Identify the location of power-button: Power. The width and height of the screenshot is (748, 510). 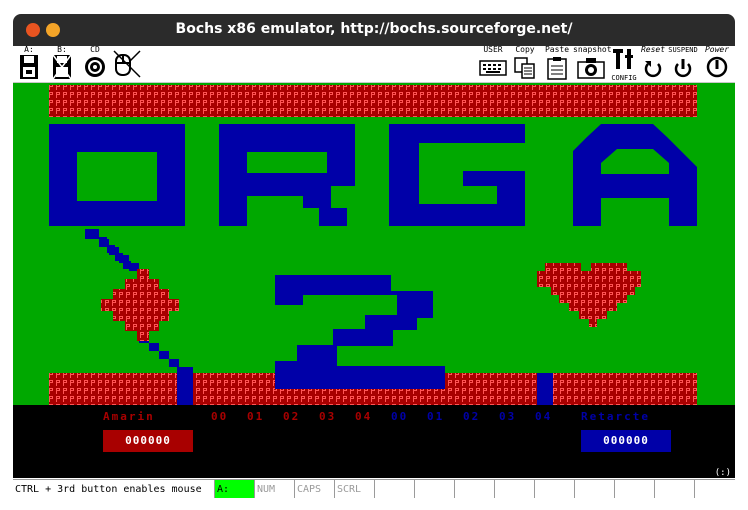
(717, 64).